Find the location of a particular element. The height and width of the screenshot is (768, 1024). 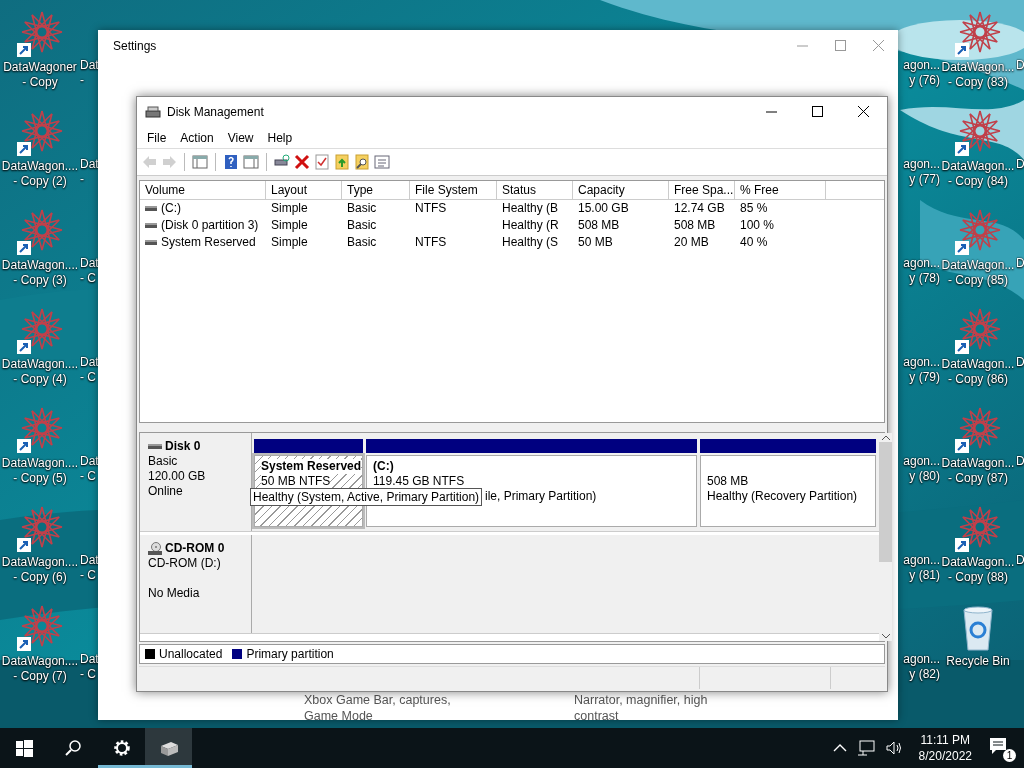

close-icon is located at coordinates (864, 111).